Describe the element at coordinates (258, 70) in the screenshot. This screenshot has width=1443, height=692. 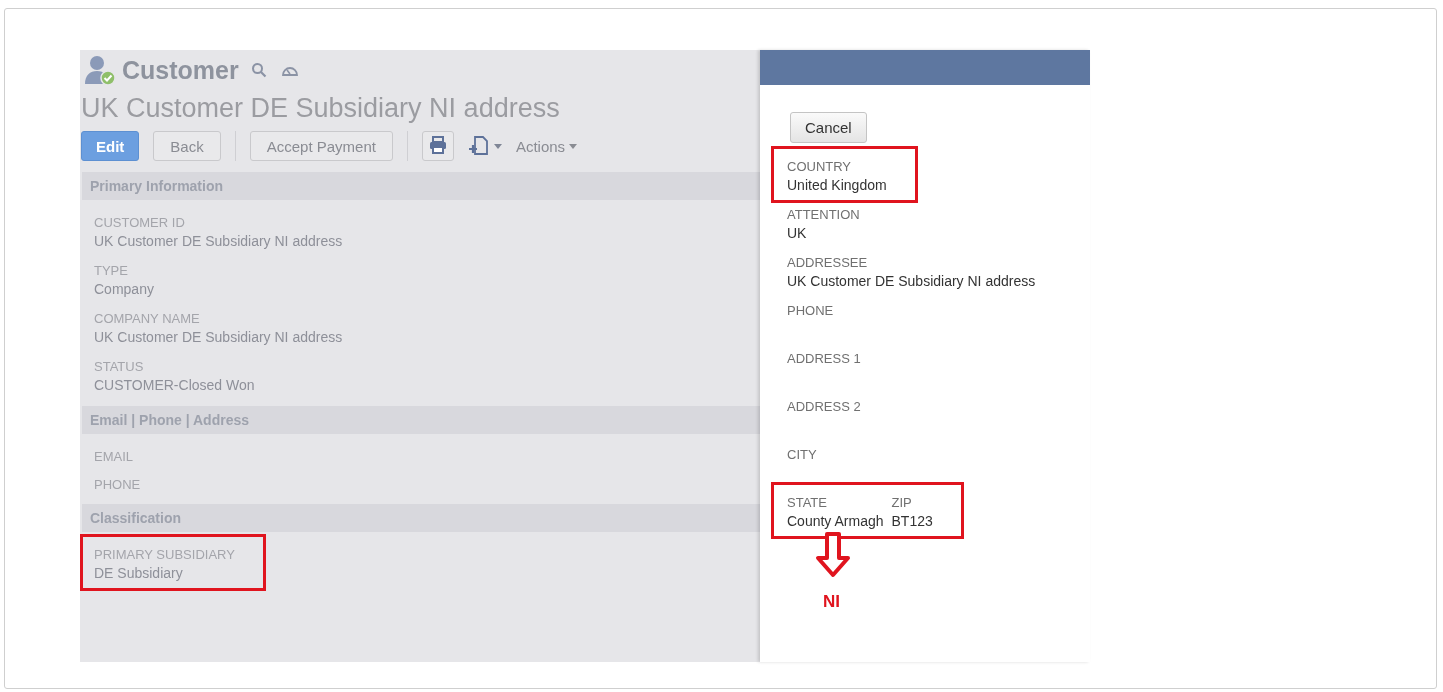
I see `search-icon` at that location.